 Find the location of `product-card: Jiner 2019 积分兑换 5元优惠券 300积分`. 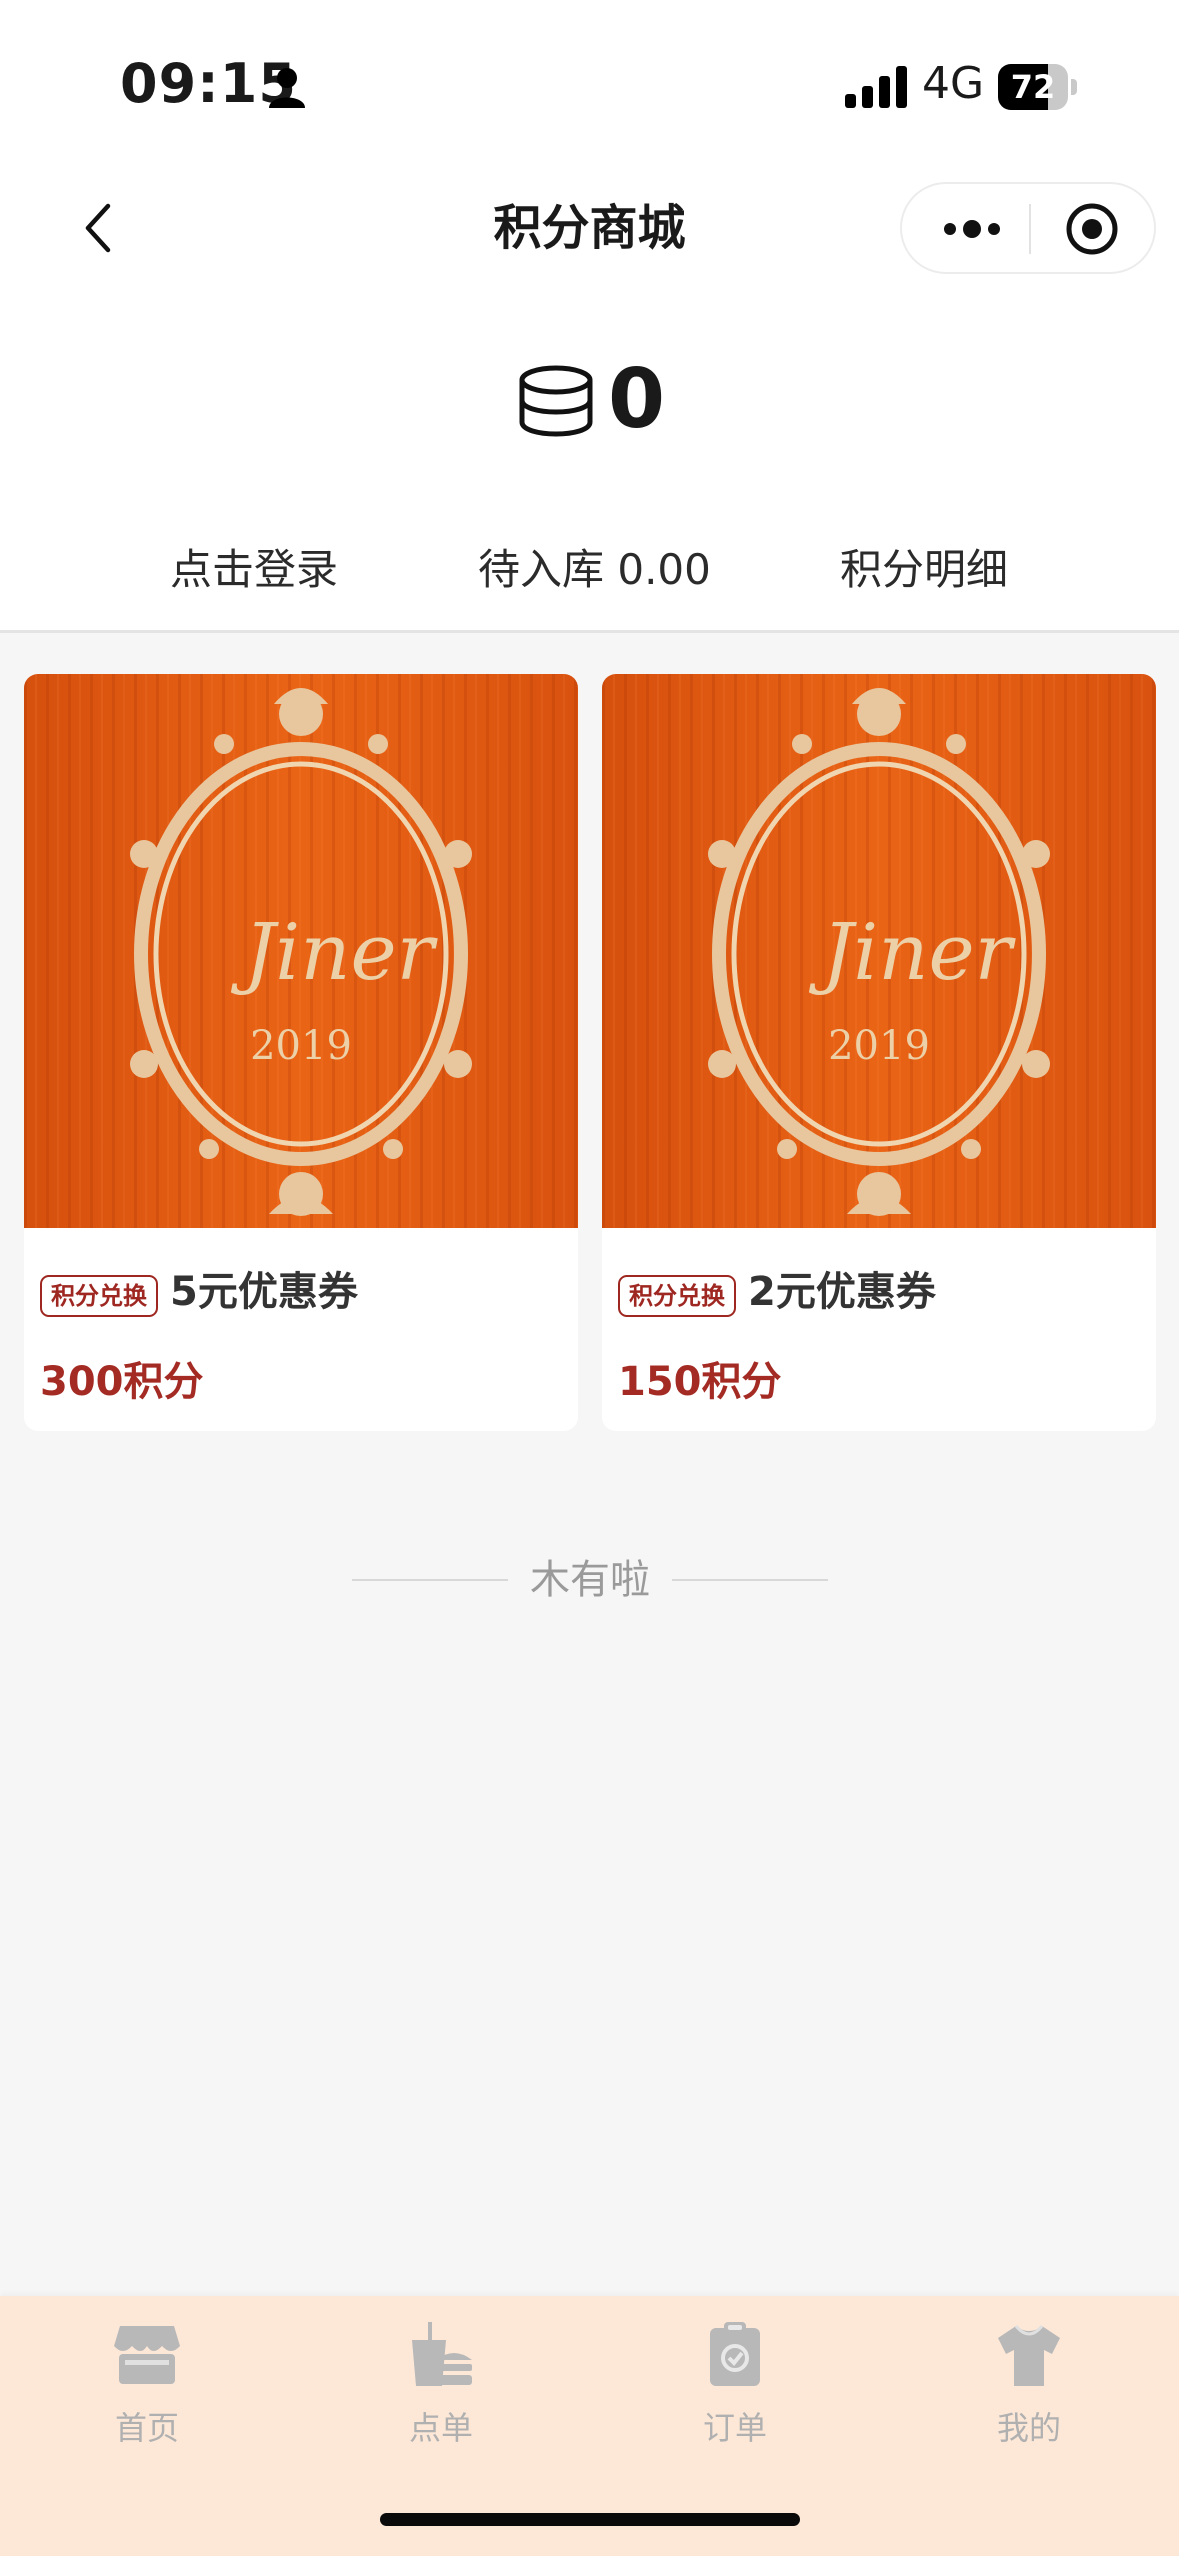

product-card: Jiner 2019 积分兑换 5元优惠券 300积分 is located at coordinates (301, 1052).